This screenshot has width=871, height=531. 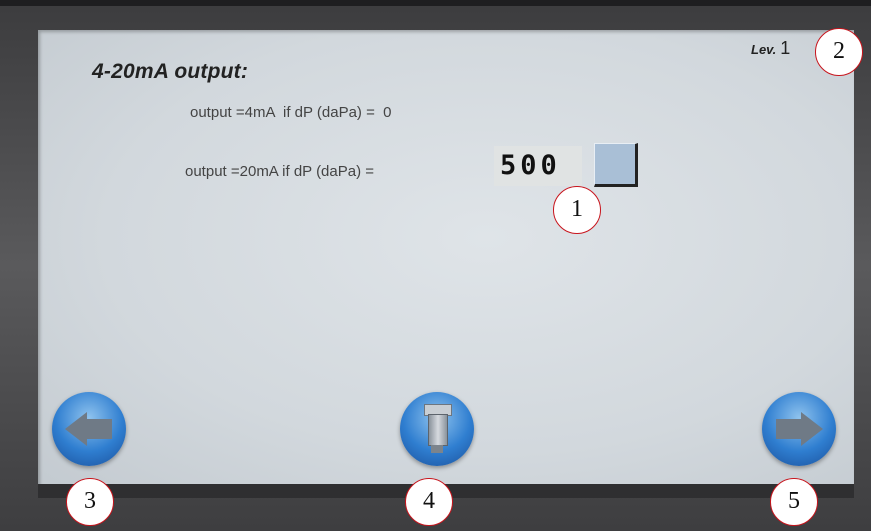 What do you see at coordinates (429, 502) in the screenshot?
I see `callout-4: 4` at bounding box center [429, 502].